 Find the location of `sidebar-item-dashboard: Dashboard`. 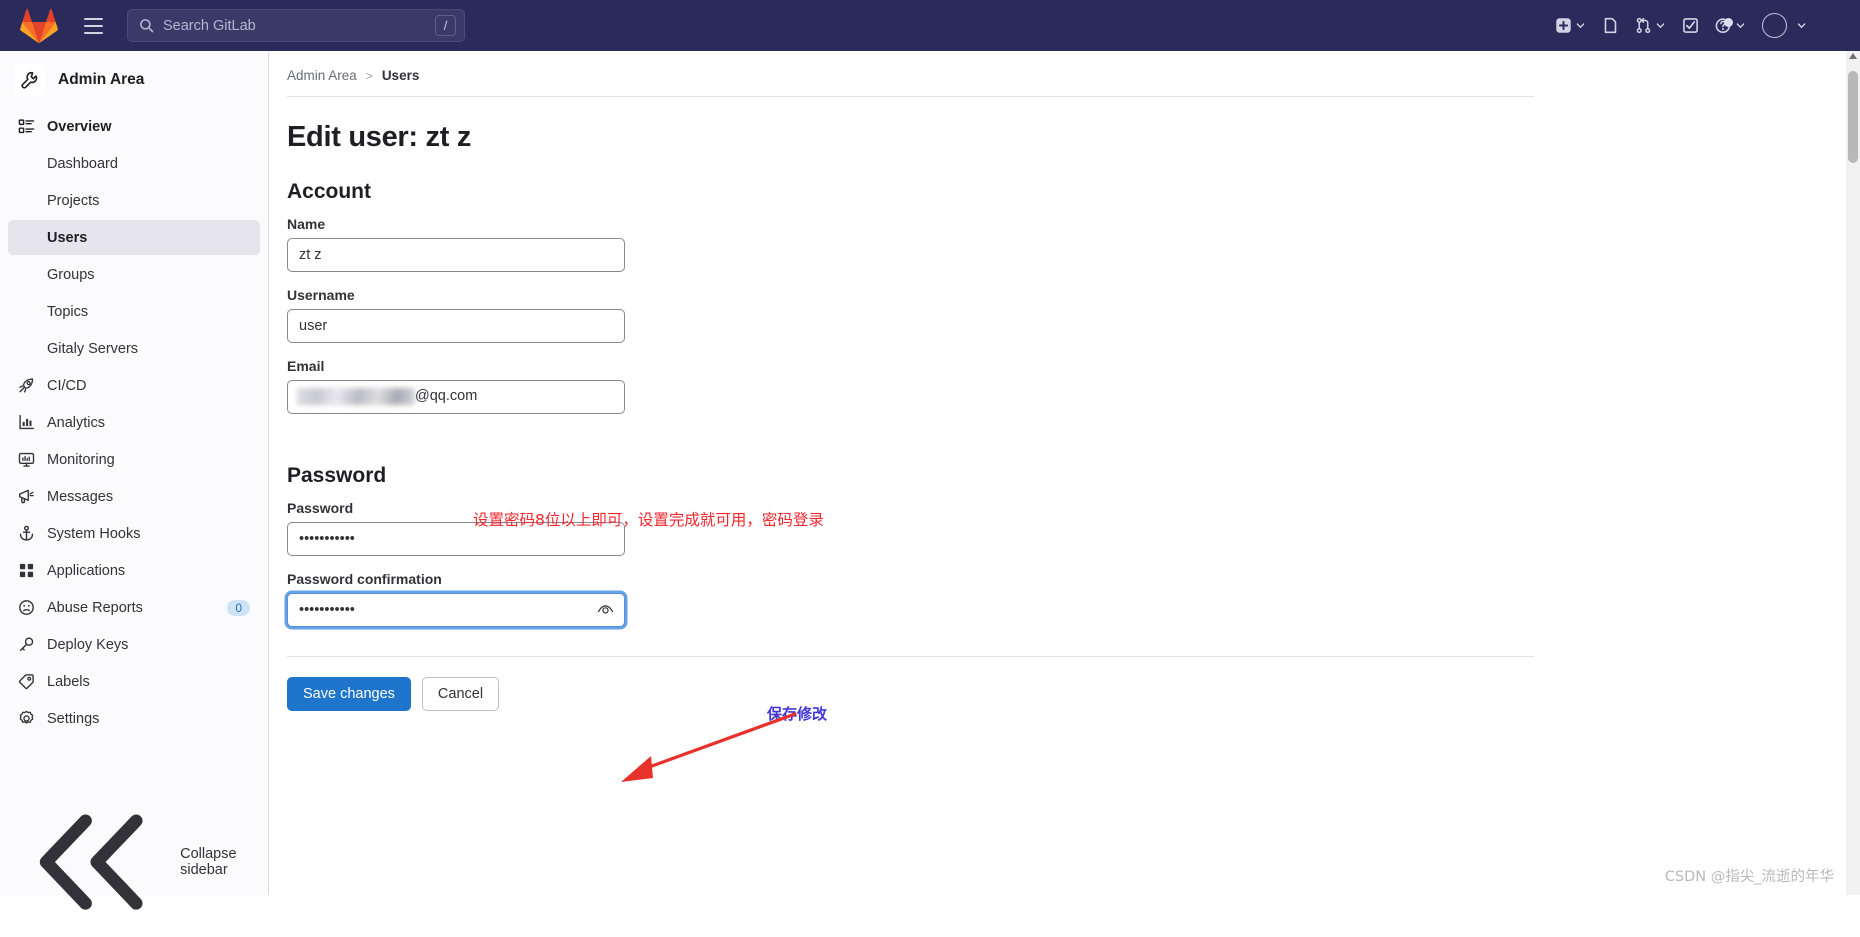

sidebar-item-dashboard: Dashboard is located at coordinates (134, 163).